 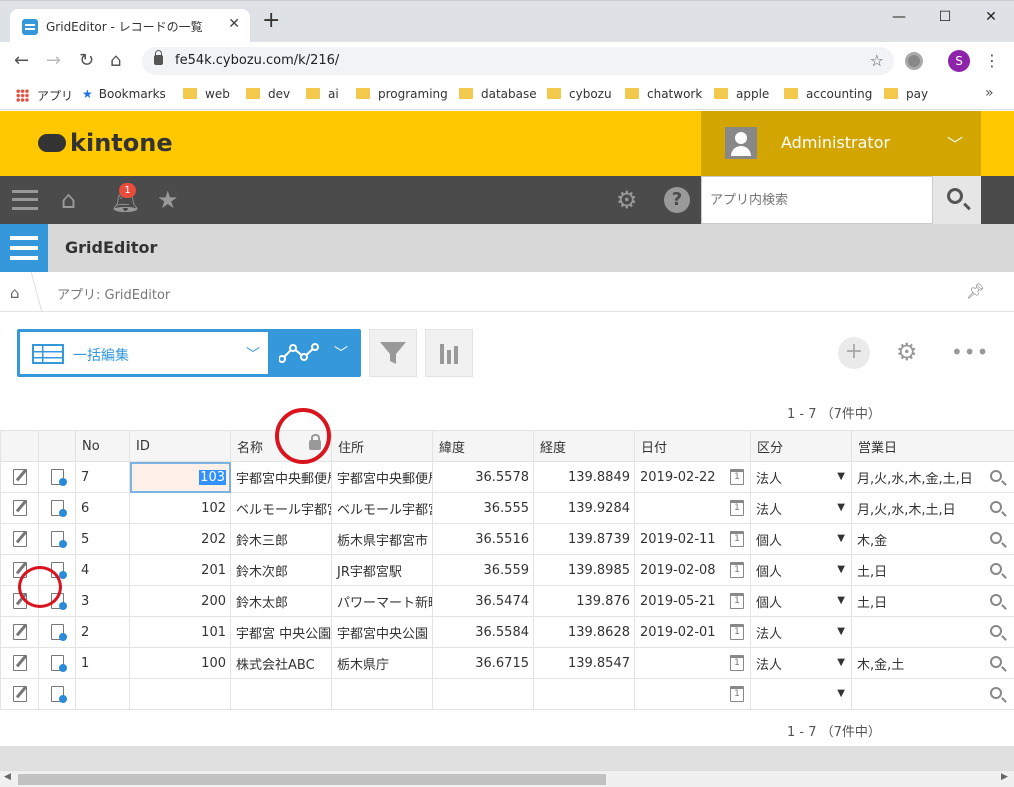 What do you see at coordinates (180, 632) in the screenshot?
I see `cell-id: 101` at bounding box center [180, 632].